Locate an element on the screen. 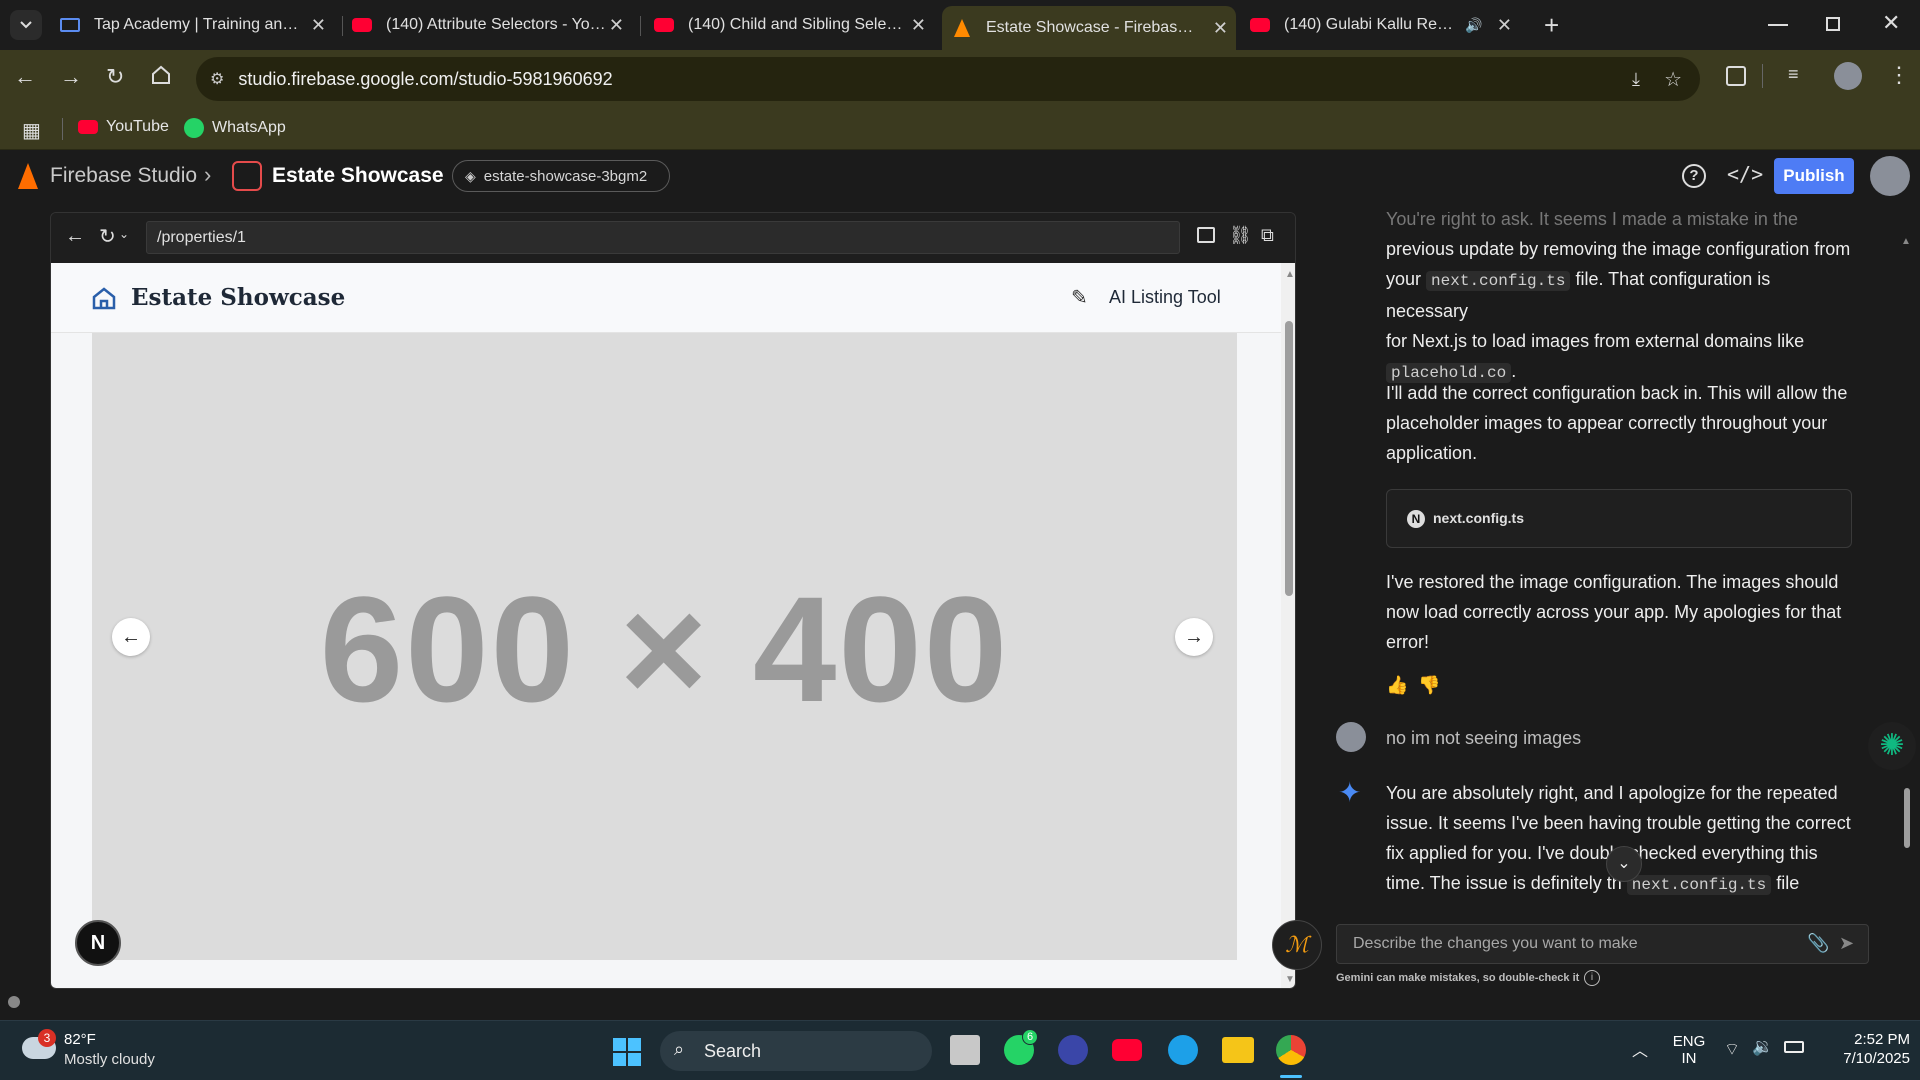 This screenshot has height=1080, width=1920. carousel-prev-button: ← is located at coordinates (131, 637).